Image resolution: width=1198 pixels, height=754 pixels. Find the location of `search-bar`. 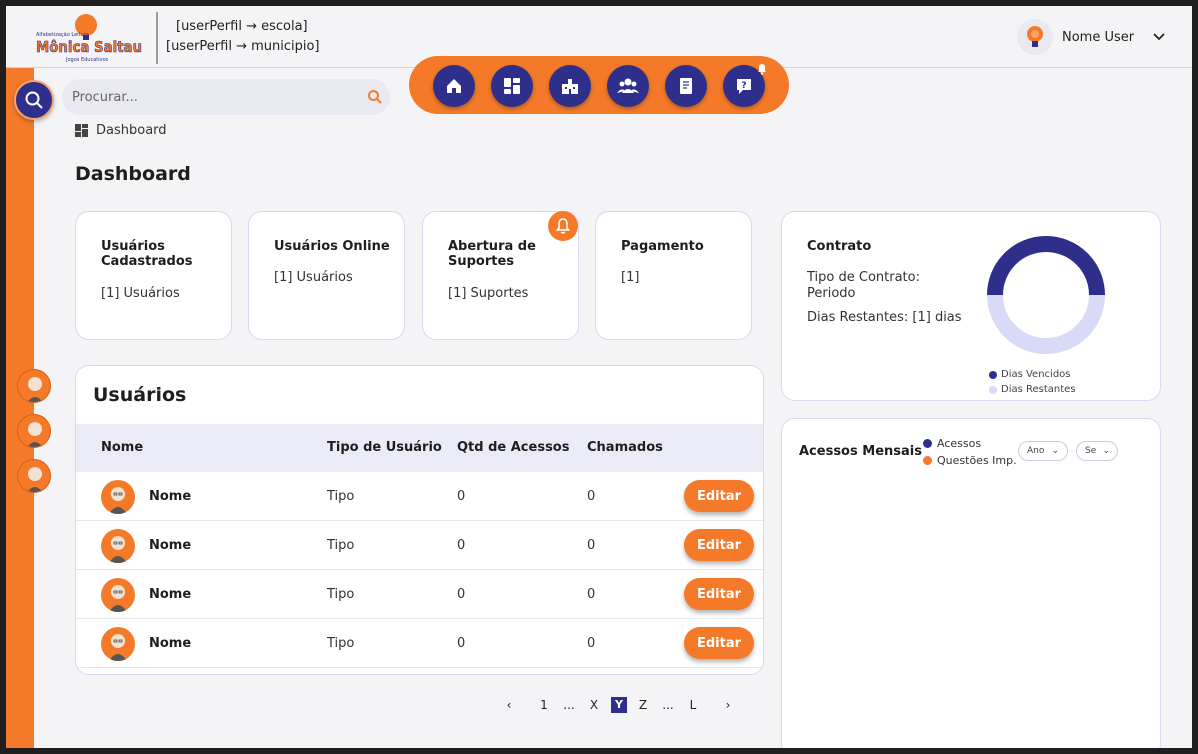

search-bar is located at coordinates (226, 97).